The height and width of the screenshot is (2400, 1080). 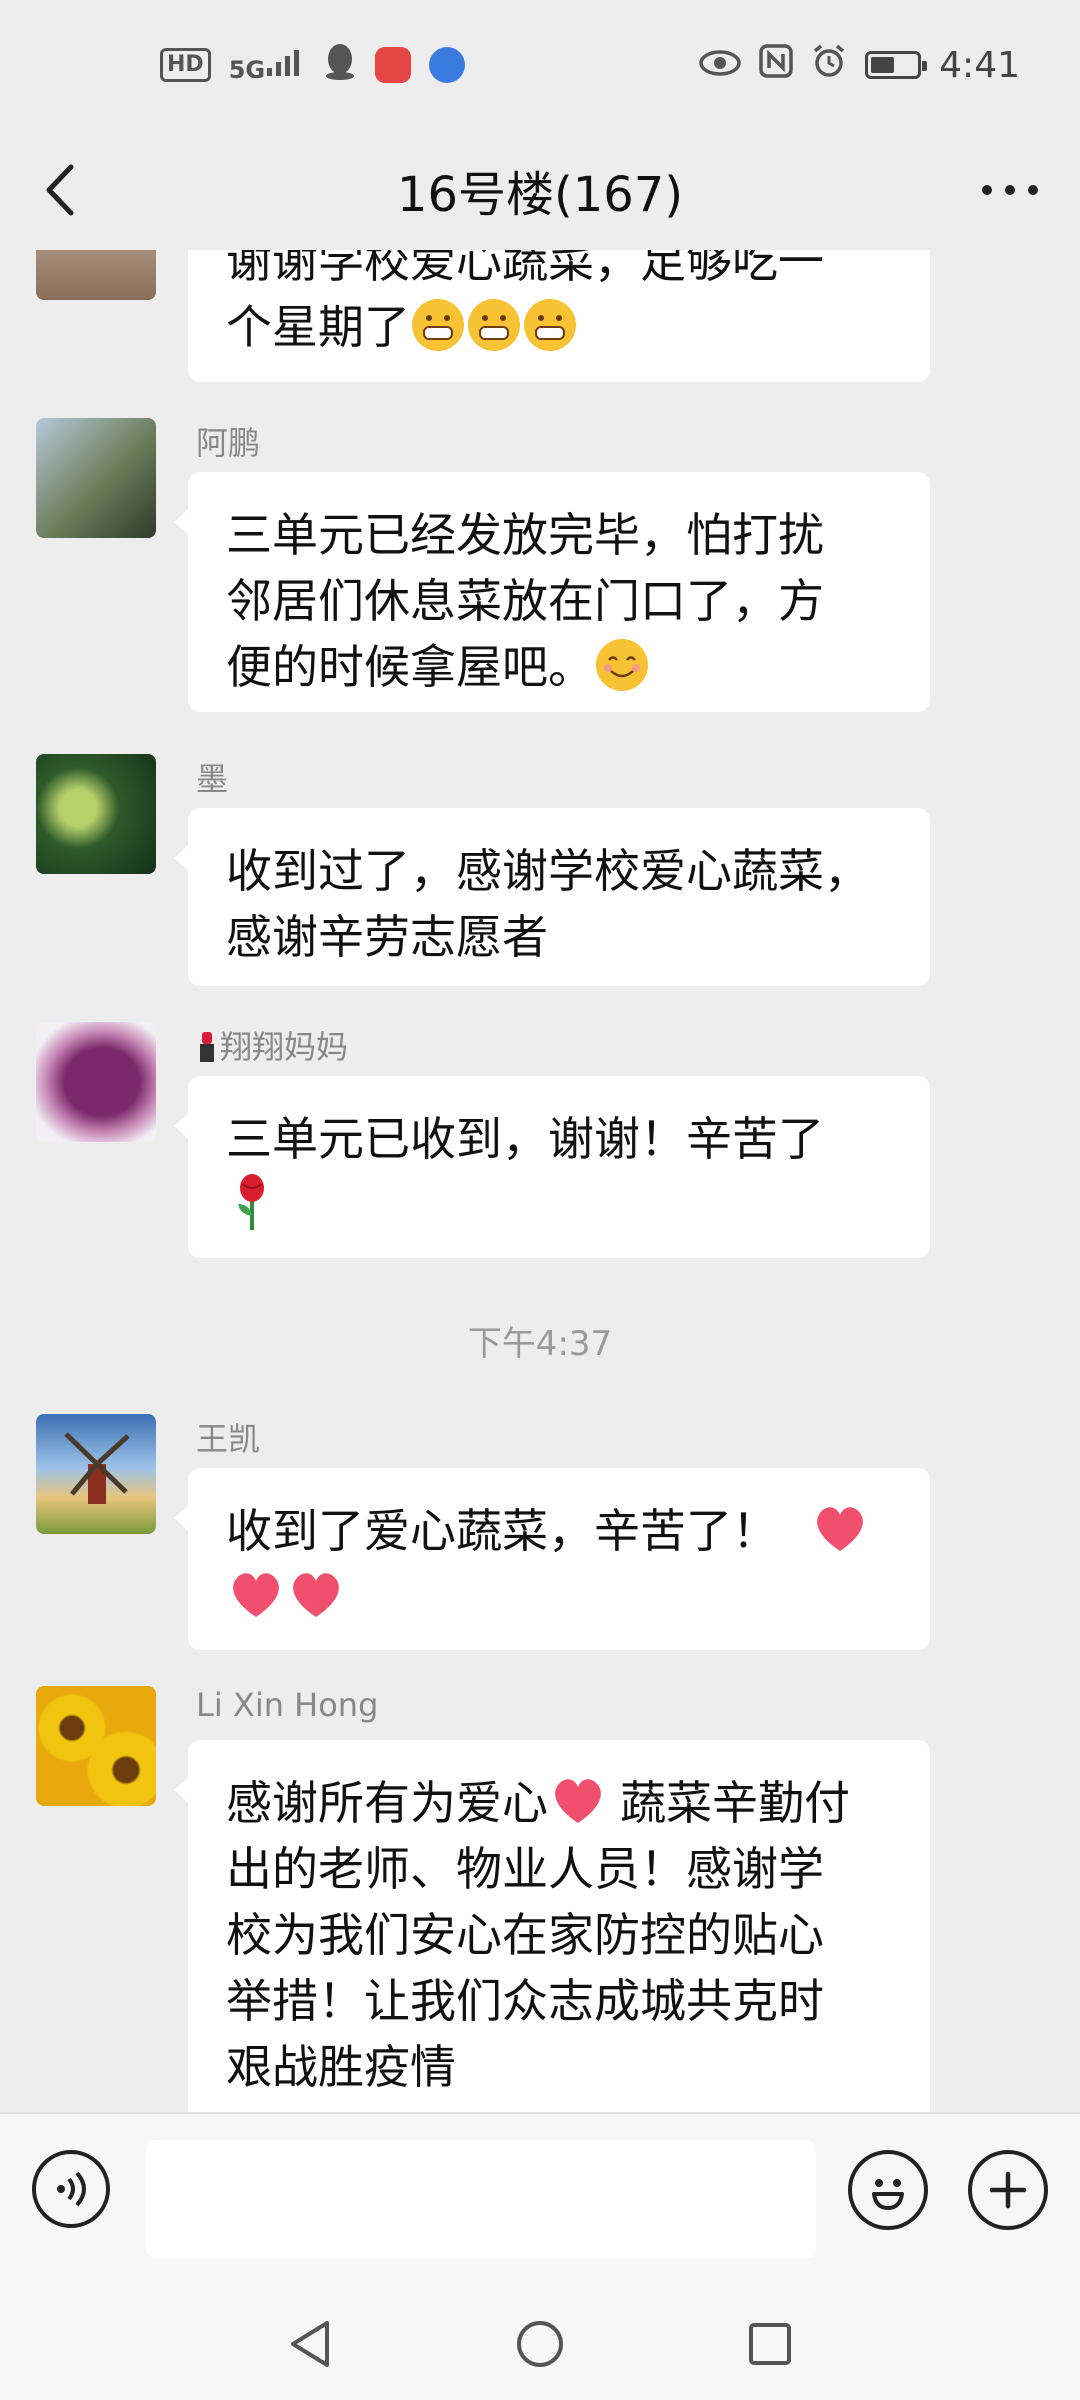 I want to click on message-bubble: 谢谢学校爱心蔬菜，足够吃一 个星期了, so click(x=559, y=316).